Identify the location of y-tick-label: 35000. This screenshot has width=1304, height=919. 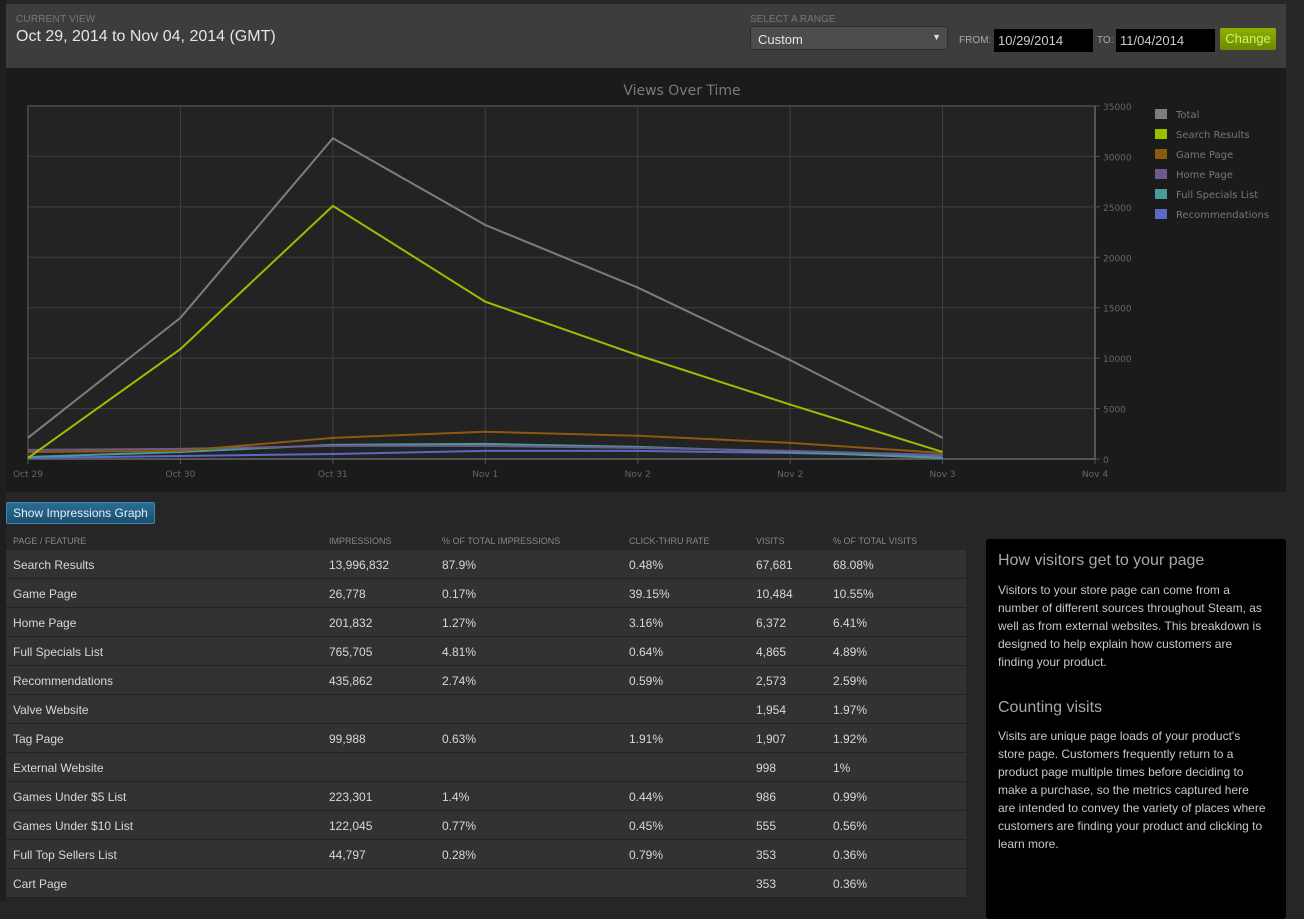
(1117, 108).